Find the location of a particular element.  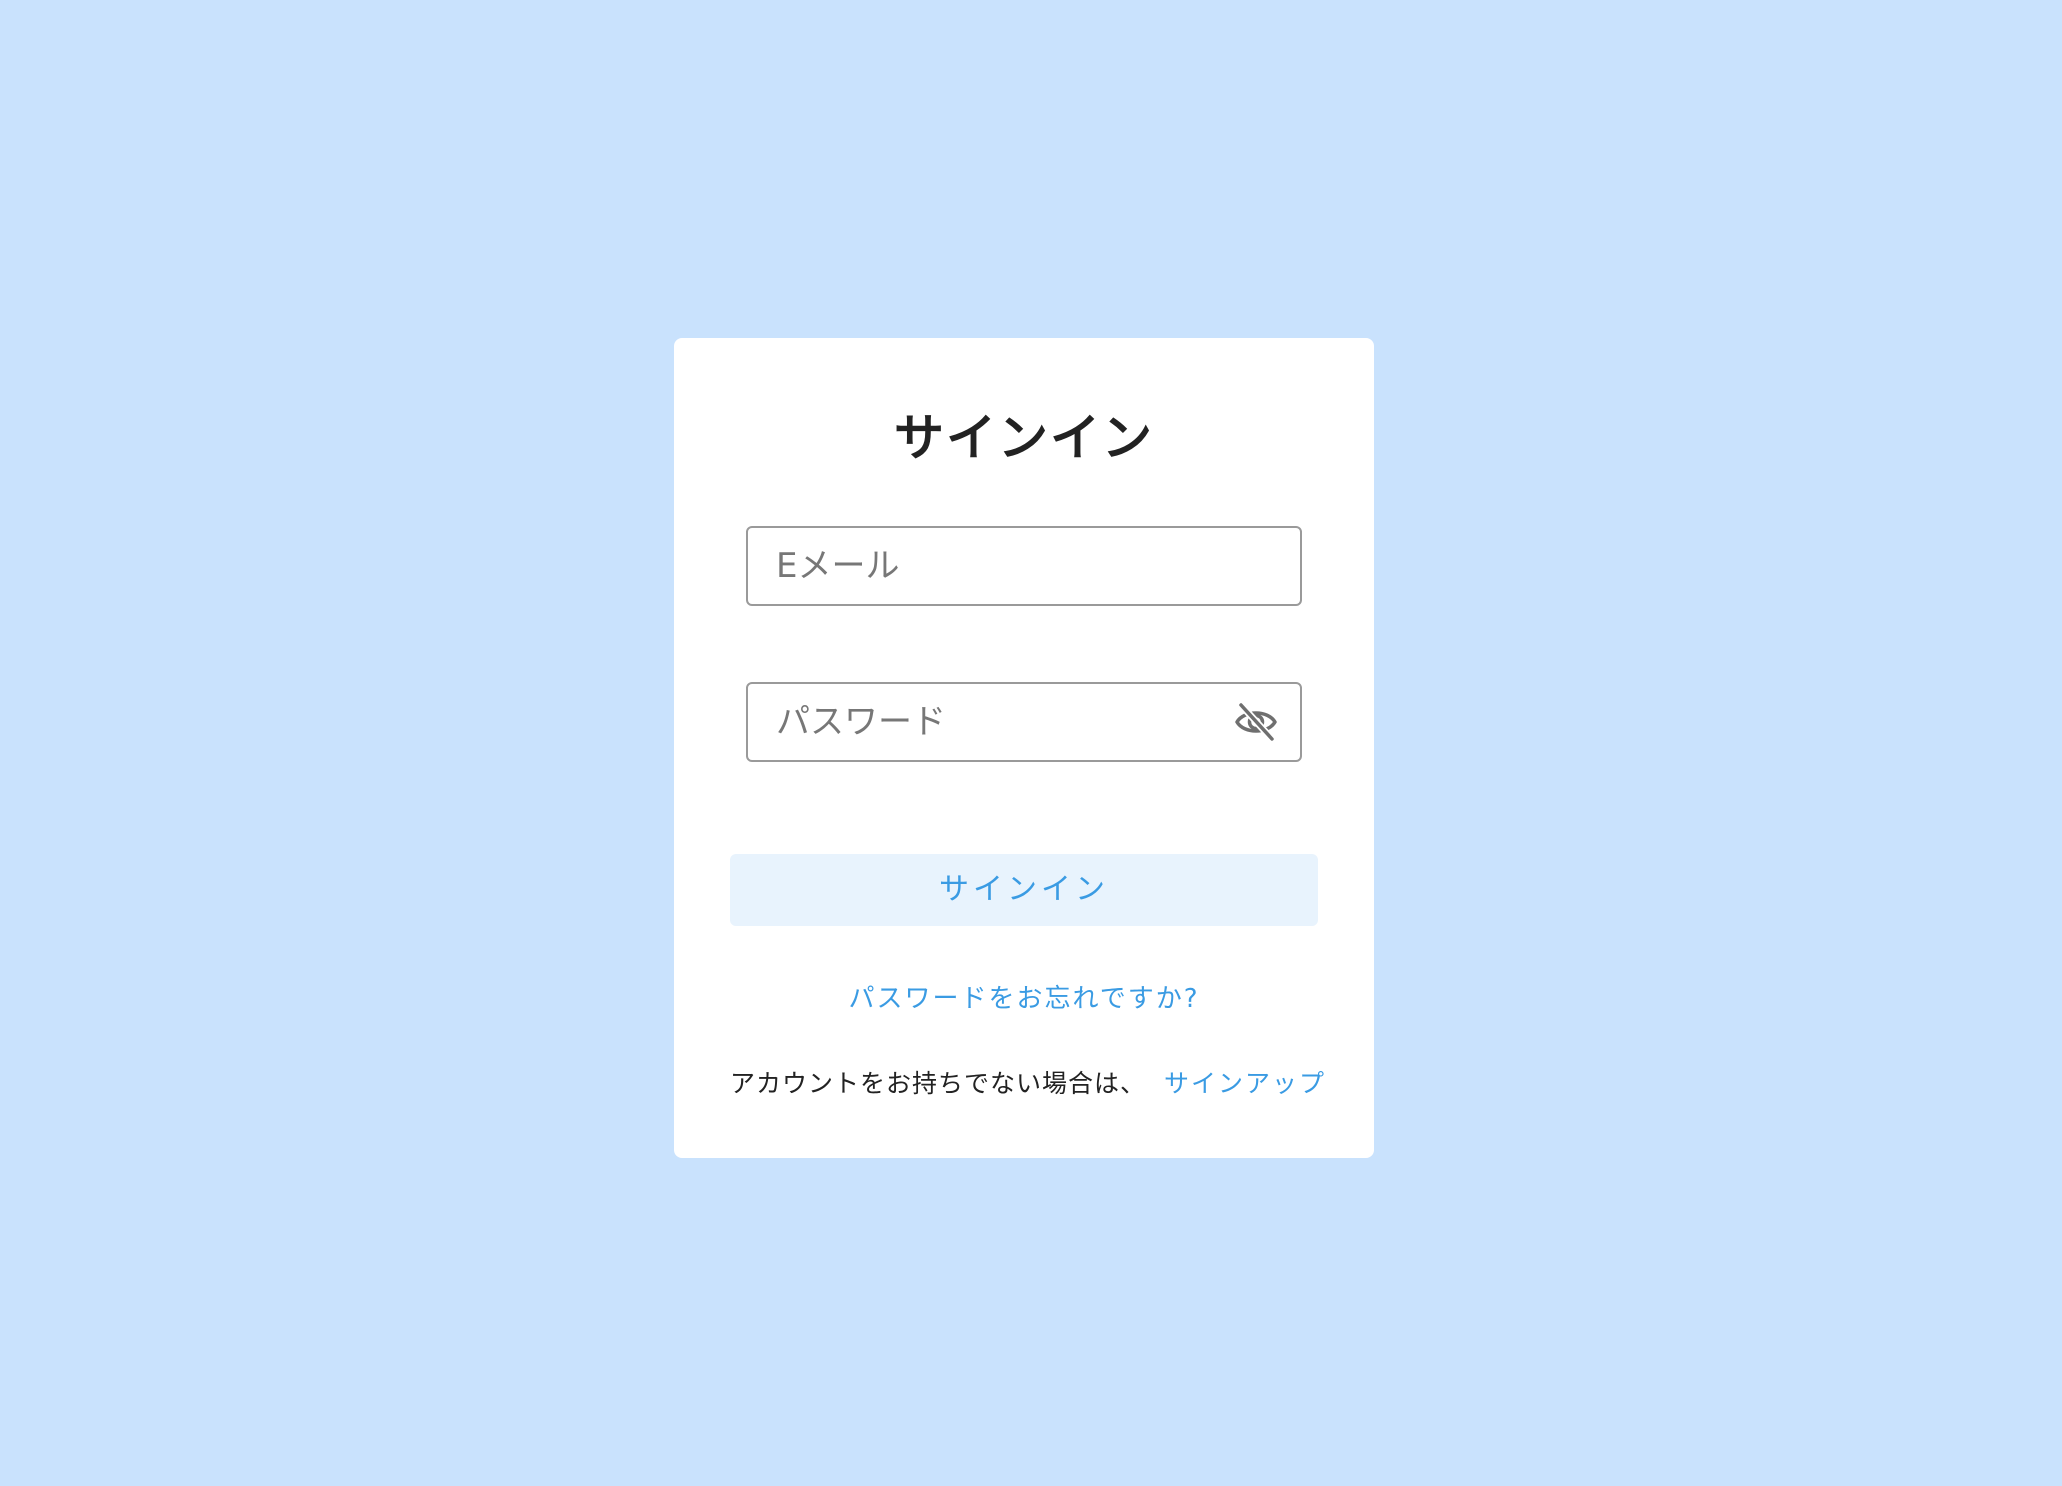

eye-off-icon is located at coordinates (1256, 722).